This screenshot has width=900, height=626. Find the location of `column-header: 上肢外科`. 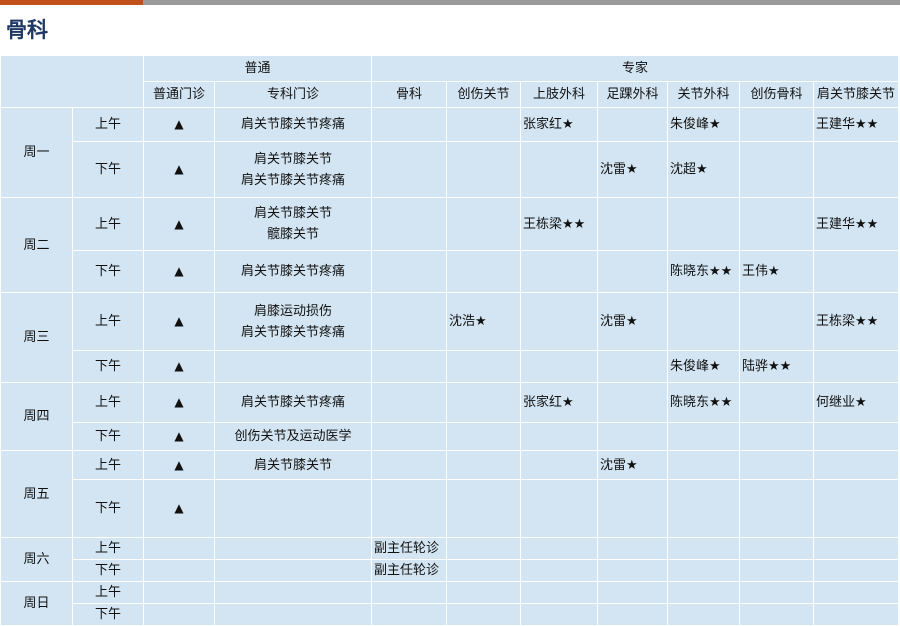

column-header: 上肢外科 is located at coordinates (559, 94).